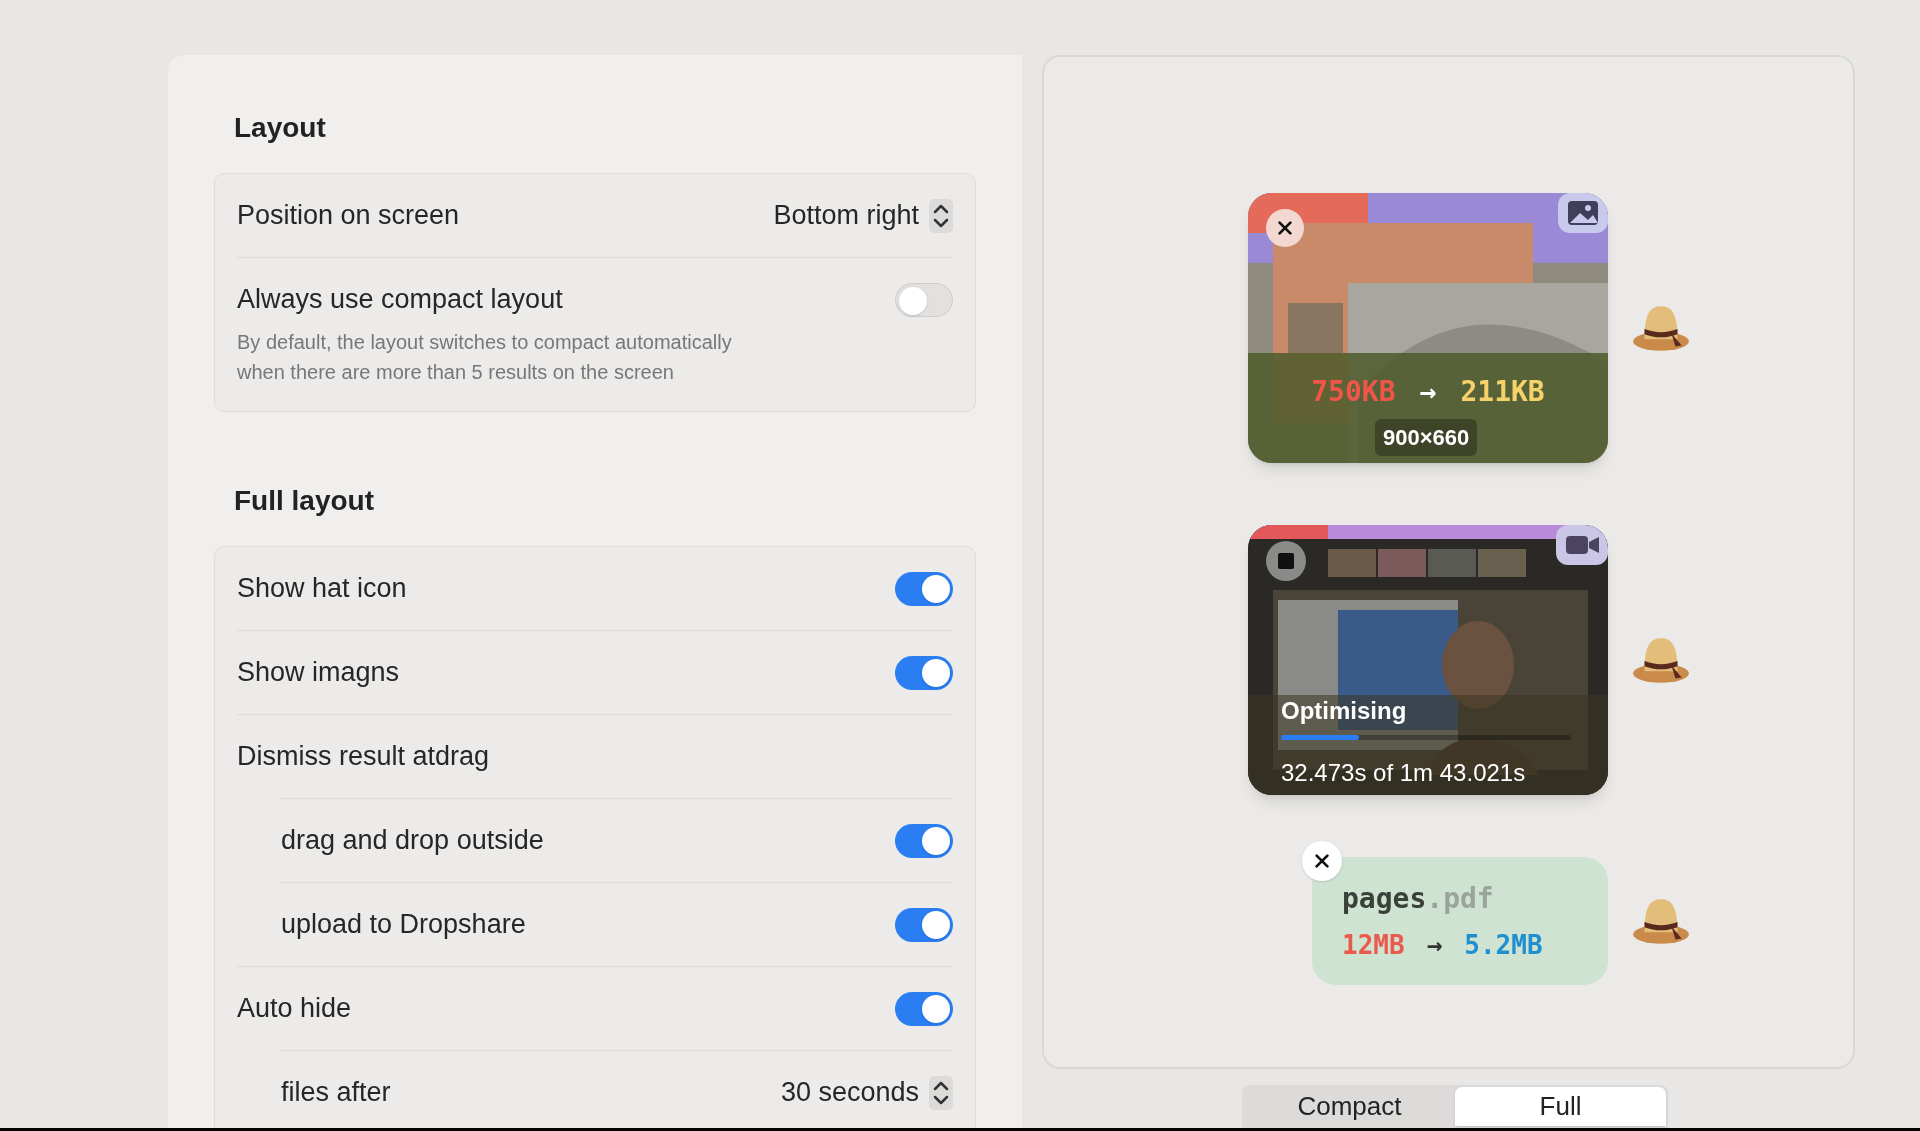 The width and height of the screenshot is (1920, 1131). Describe the element at coordinates (304, 501) in the screenshot. I see `section-heading: Full layout` at that location.